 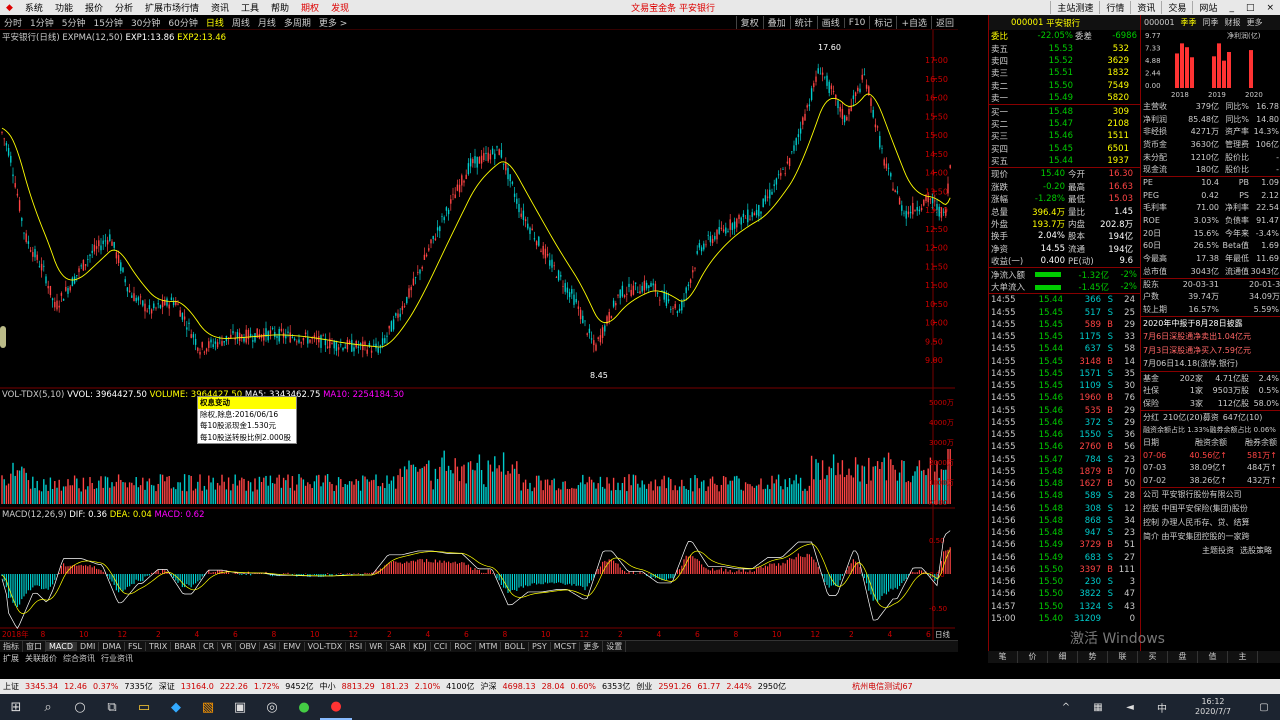 I want to click on period-tab: 月线, so click(x=267, y=22).